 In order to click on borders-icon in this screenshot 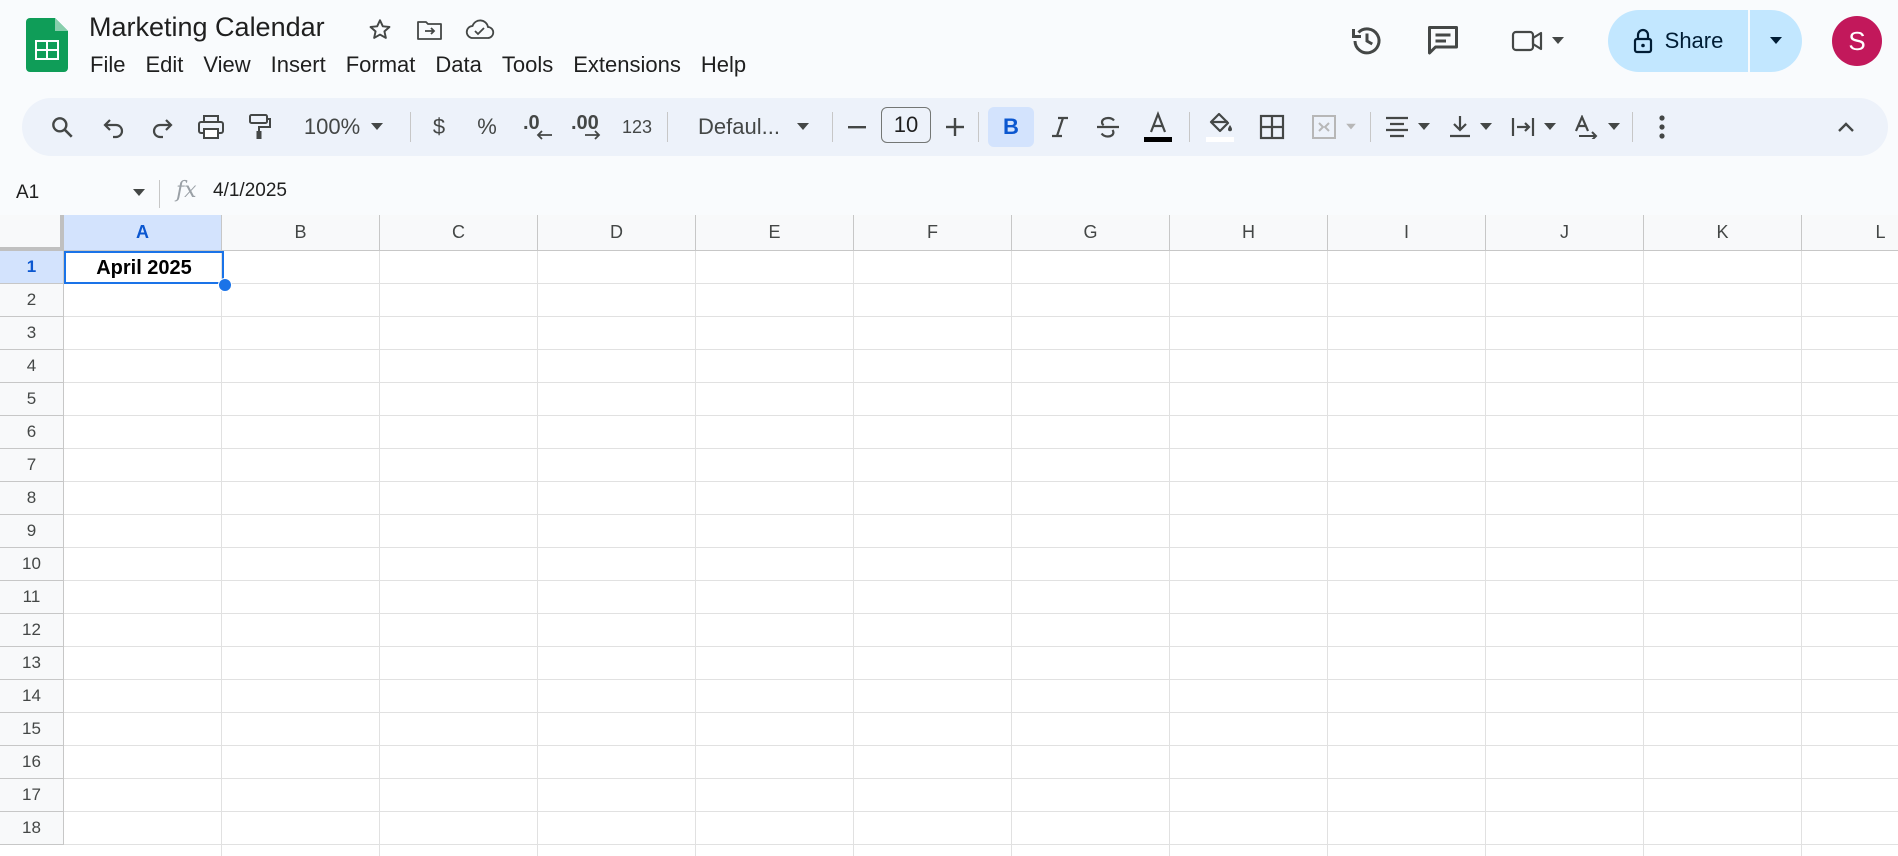, I will do `click(1272, 127)`.